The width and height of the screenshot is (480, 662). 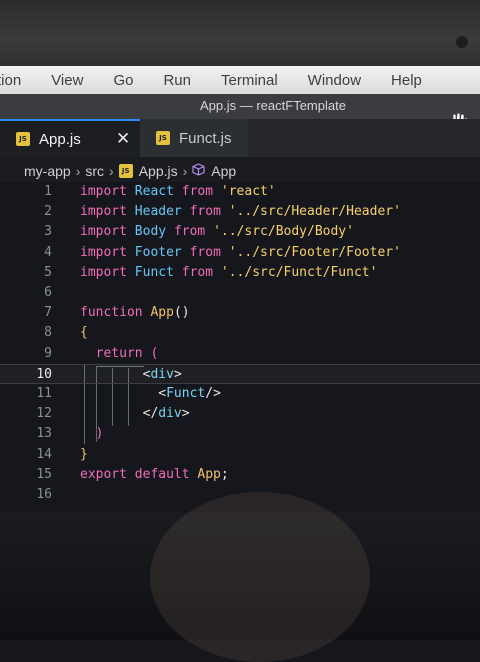 What do you see at coordinates (283, 232) in the screenshot?
I see `code-token: '../src/Body/Body'` at bounding box center [283, 232].